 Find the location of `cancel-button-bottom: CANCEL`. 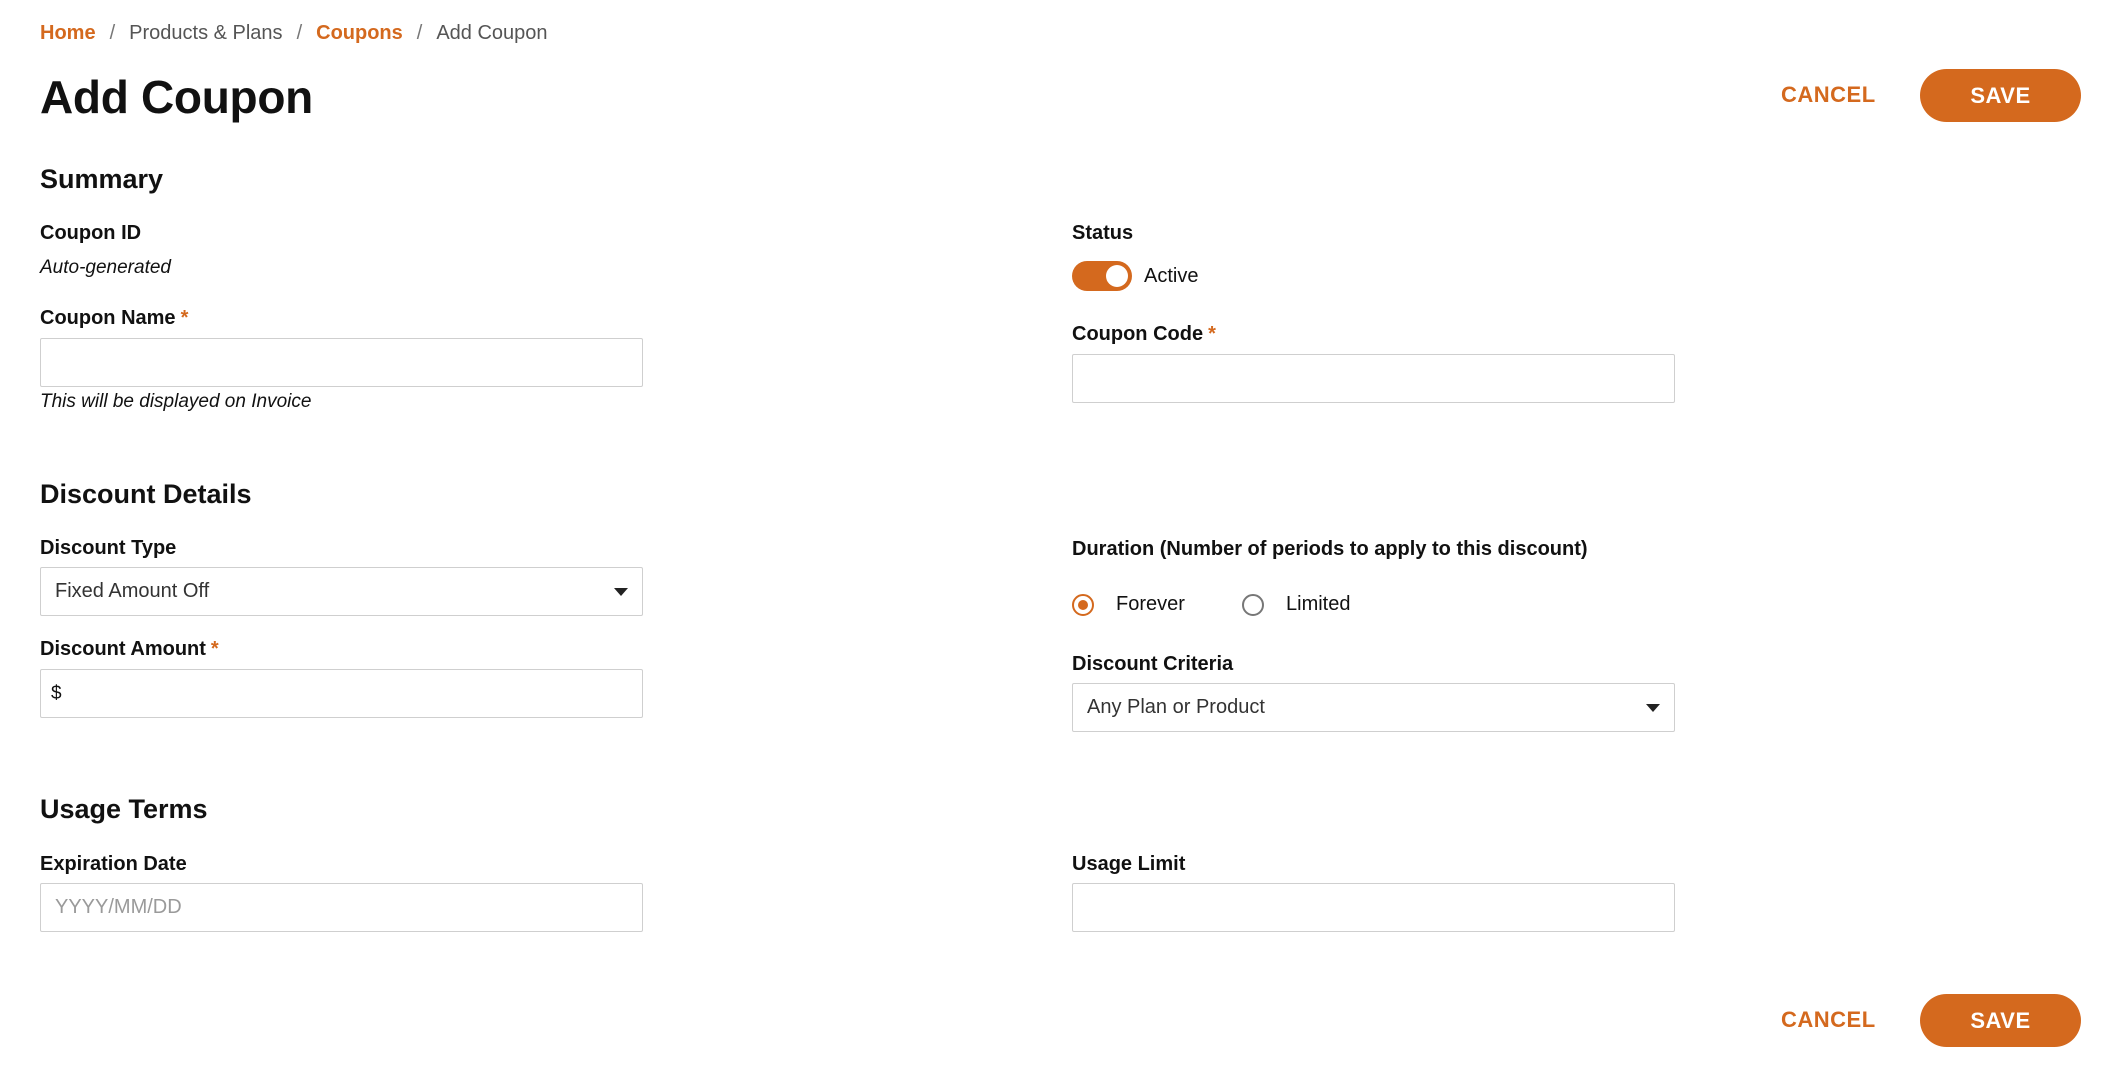

cancel-button-bottom: CANCEL is located at coordinates (1828, 1020).